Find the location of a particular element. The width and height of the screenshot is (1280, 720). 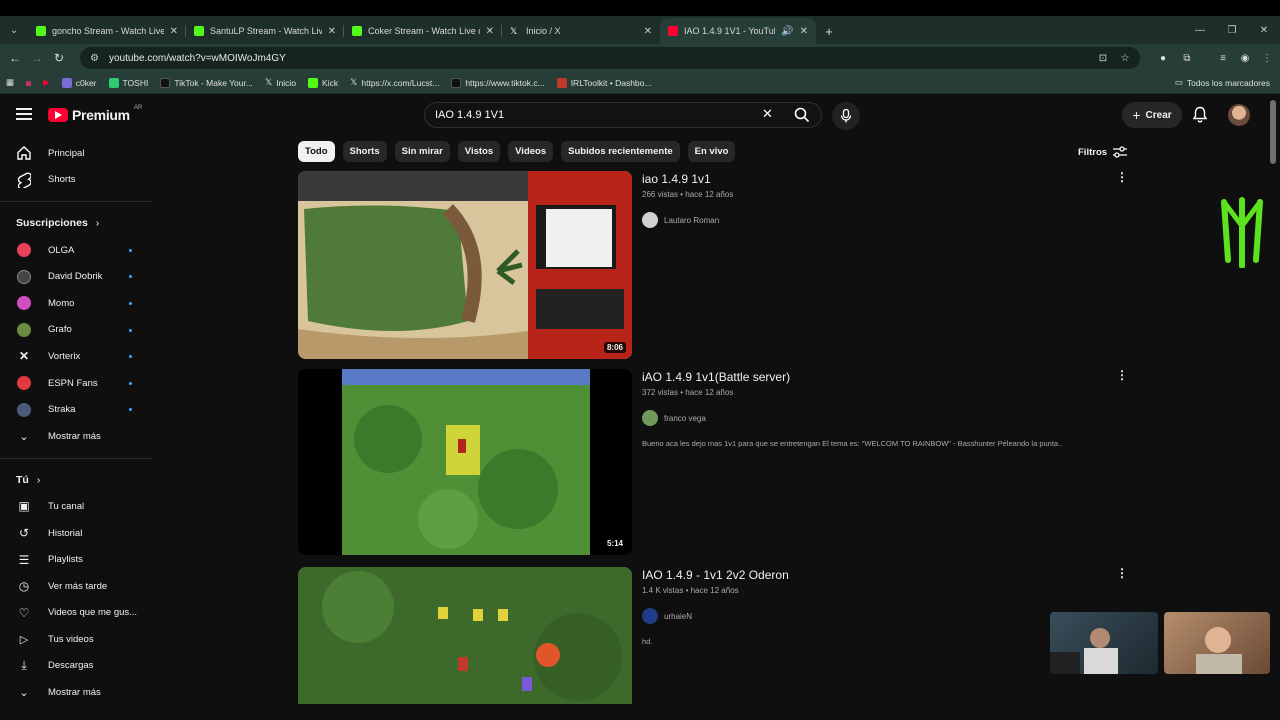

tab-search-icon: ⌄ is located at coordinates (14, 30).